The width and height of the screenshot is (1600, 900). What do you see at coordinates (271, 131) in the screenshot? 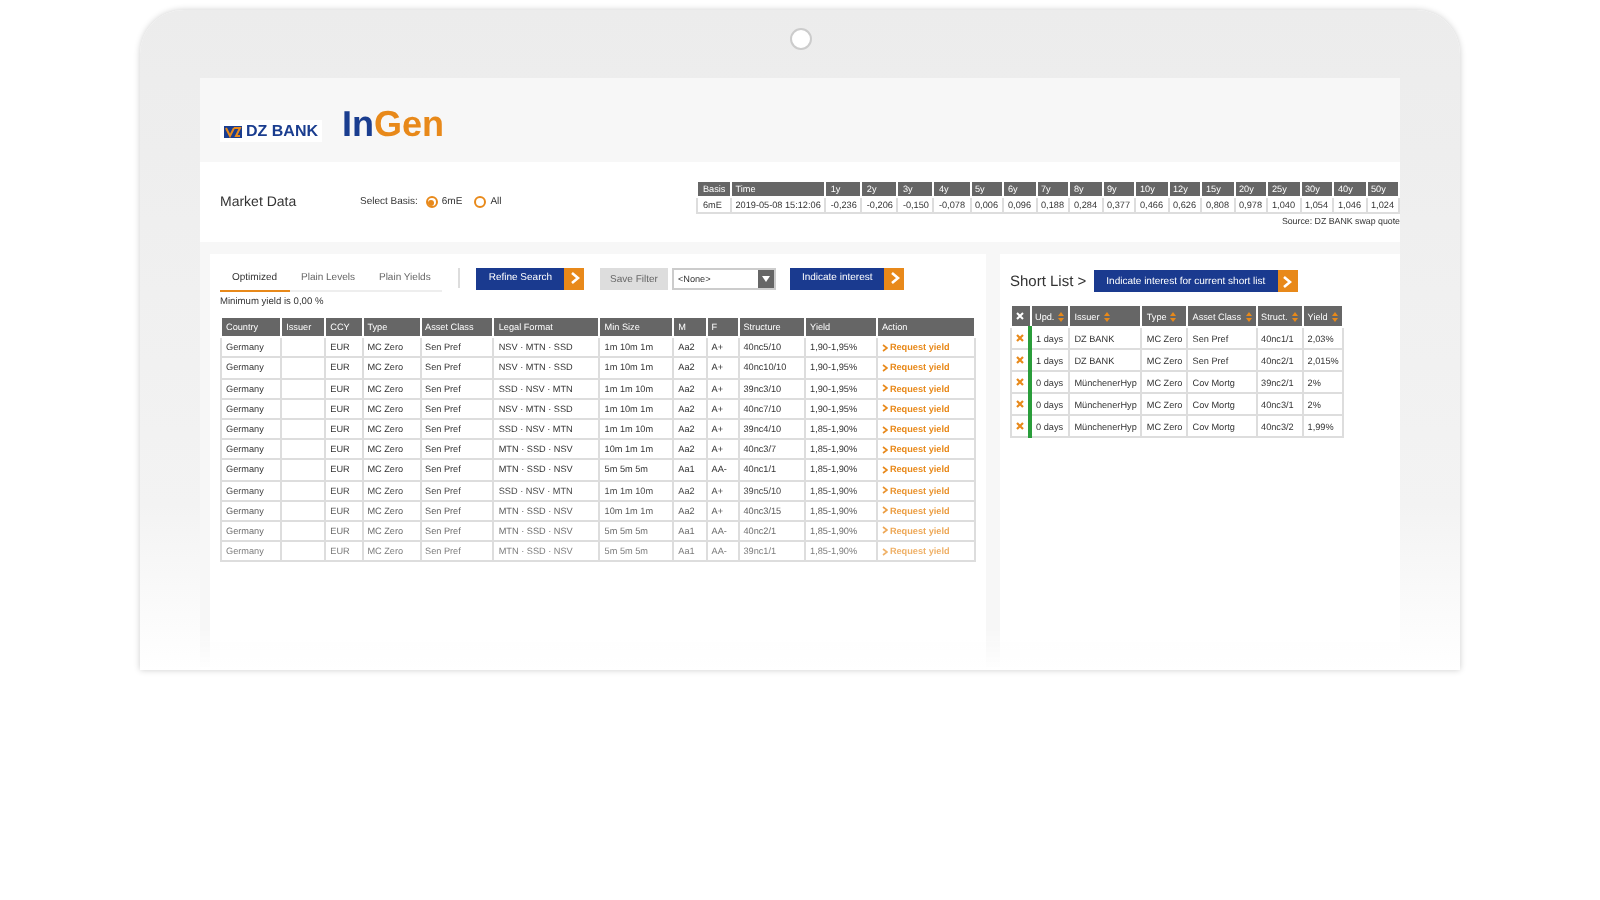
I see `bank-logo: DZ BANK` at bounding box center [271, 131].